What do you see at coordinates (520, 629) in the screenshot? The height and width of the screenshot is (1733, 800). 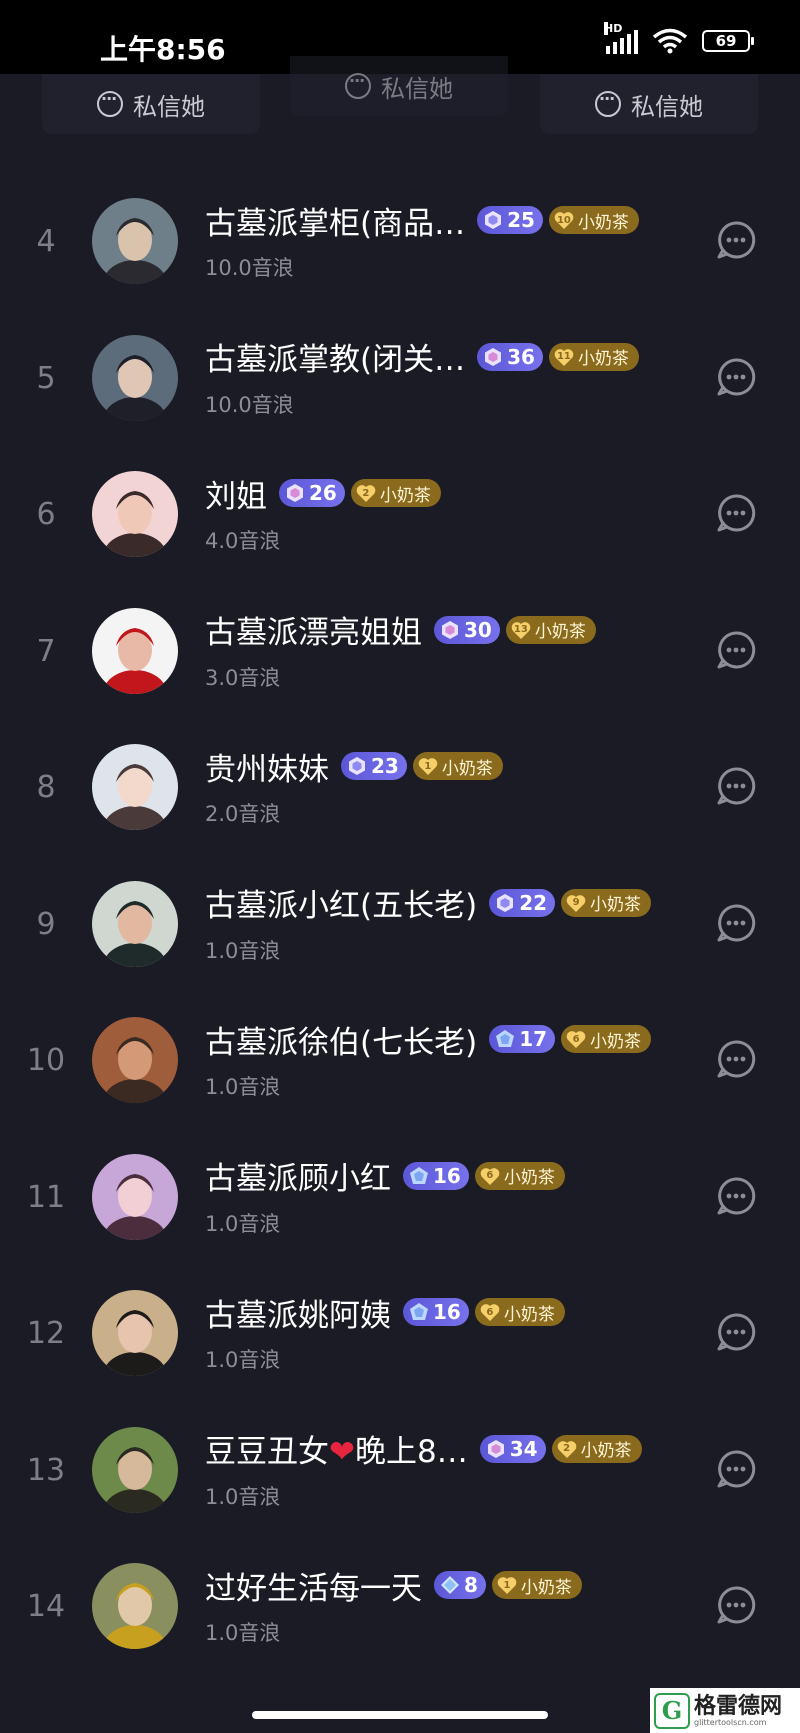 I see `fan-level-value: 13` at bounding box center [520, 629].